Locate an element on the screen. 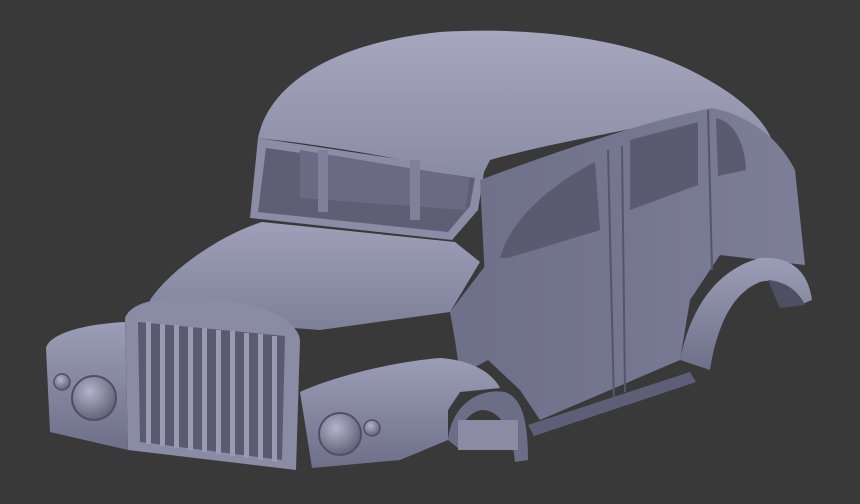  left-headlamp is located at coordinates (94, 398).